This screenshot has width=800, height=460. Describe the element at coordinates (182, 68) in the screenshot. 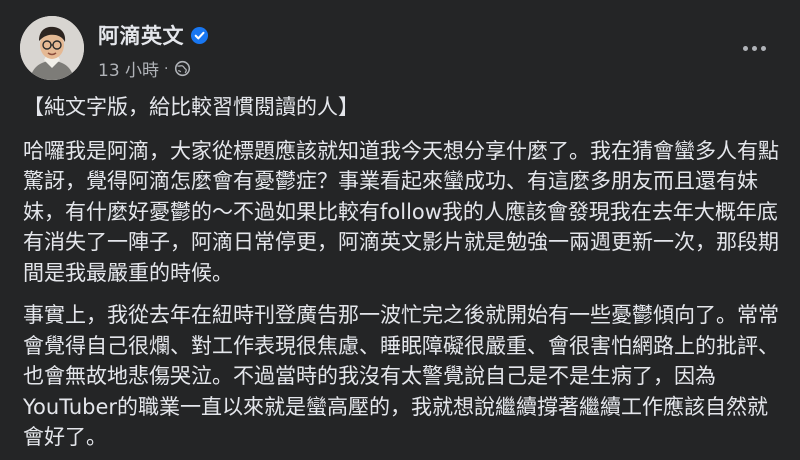

I see `globe-icon` at that location.